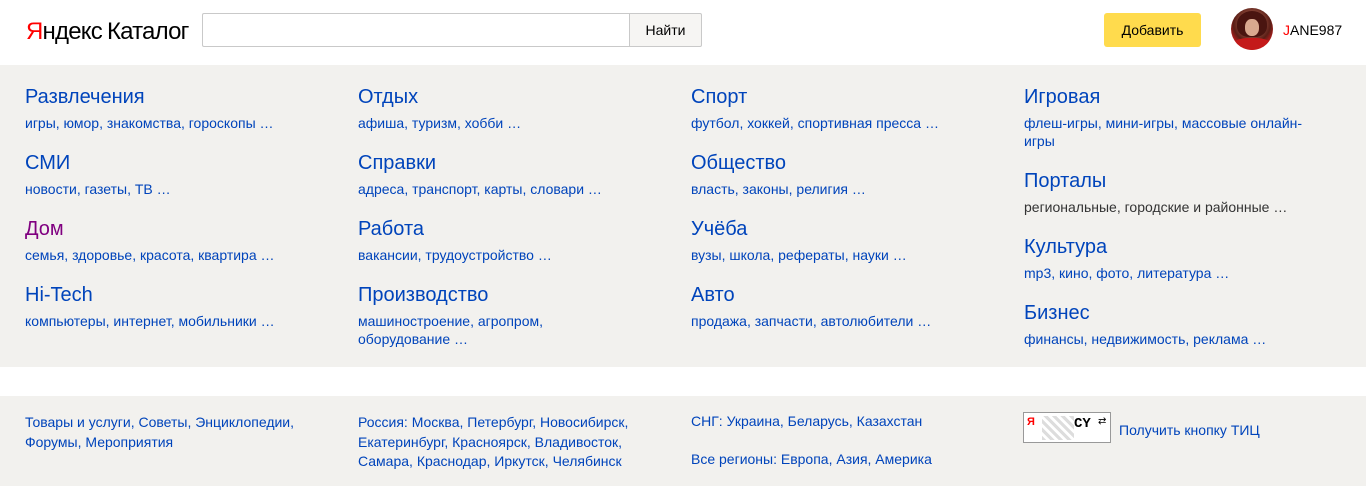  What do you see at coordinates (665, 30) in the screenshot?
I see `search-button: Найти` at bounding box center [665, 30].